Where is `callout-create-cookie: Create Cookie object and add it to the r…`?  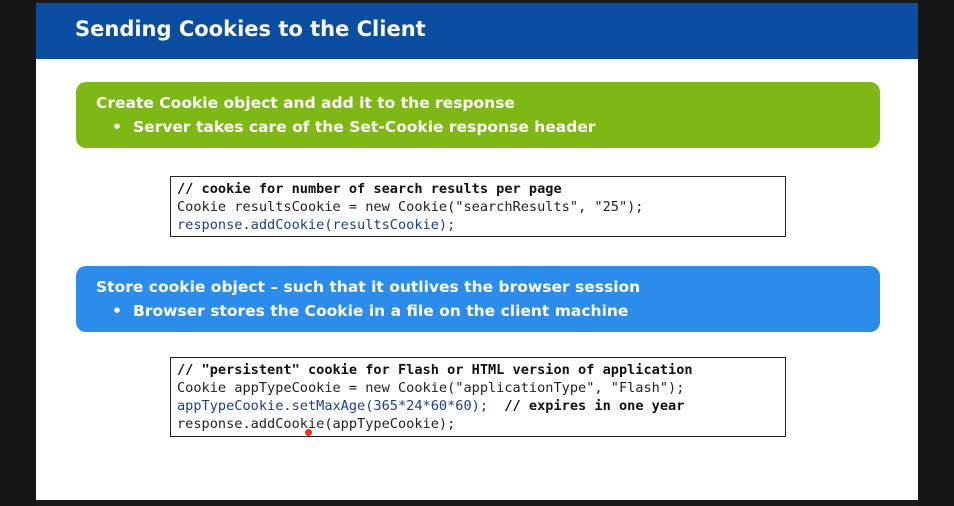
callout-create-cookie: Create Cookie object and add it to the r… is located at coordinates (478, 115).